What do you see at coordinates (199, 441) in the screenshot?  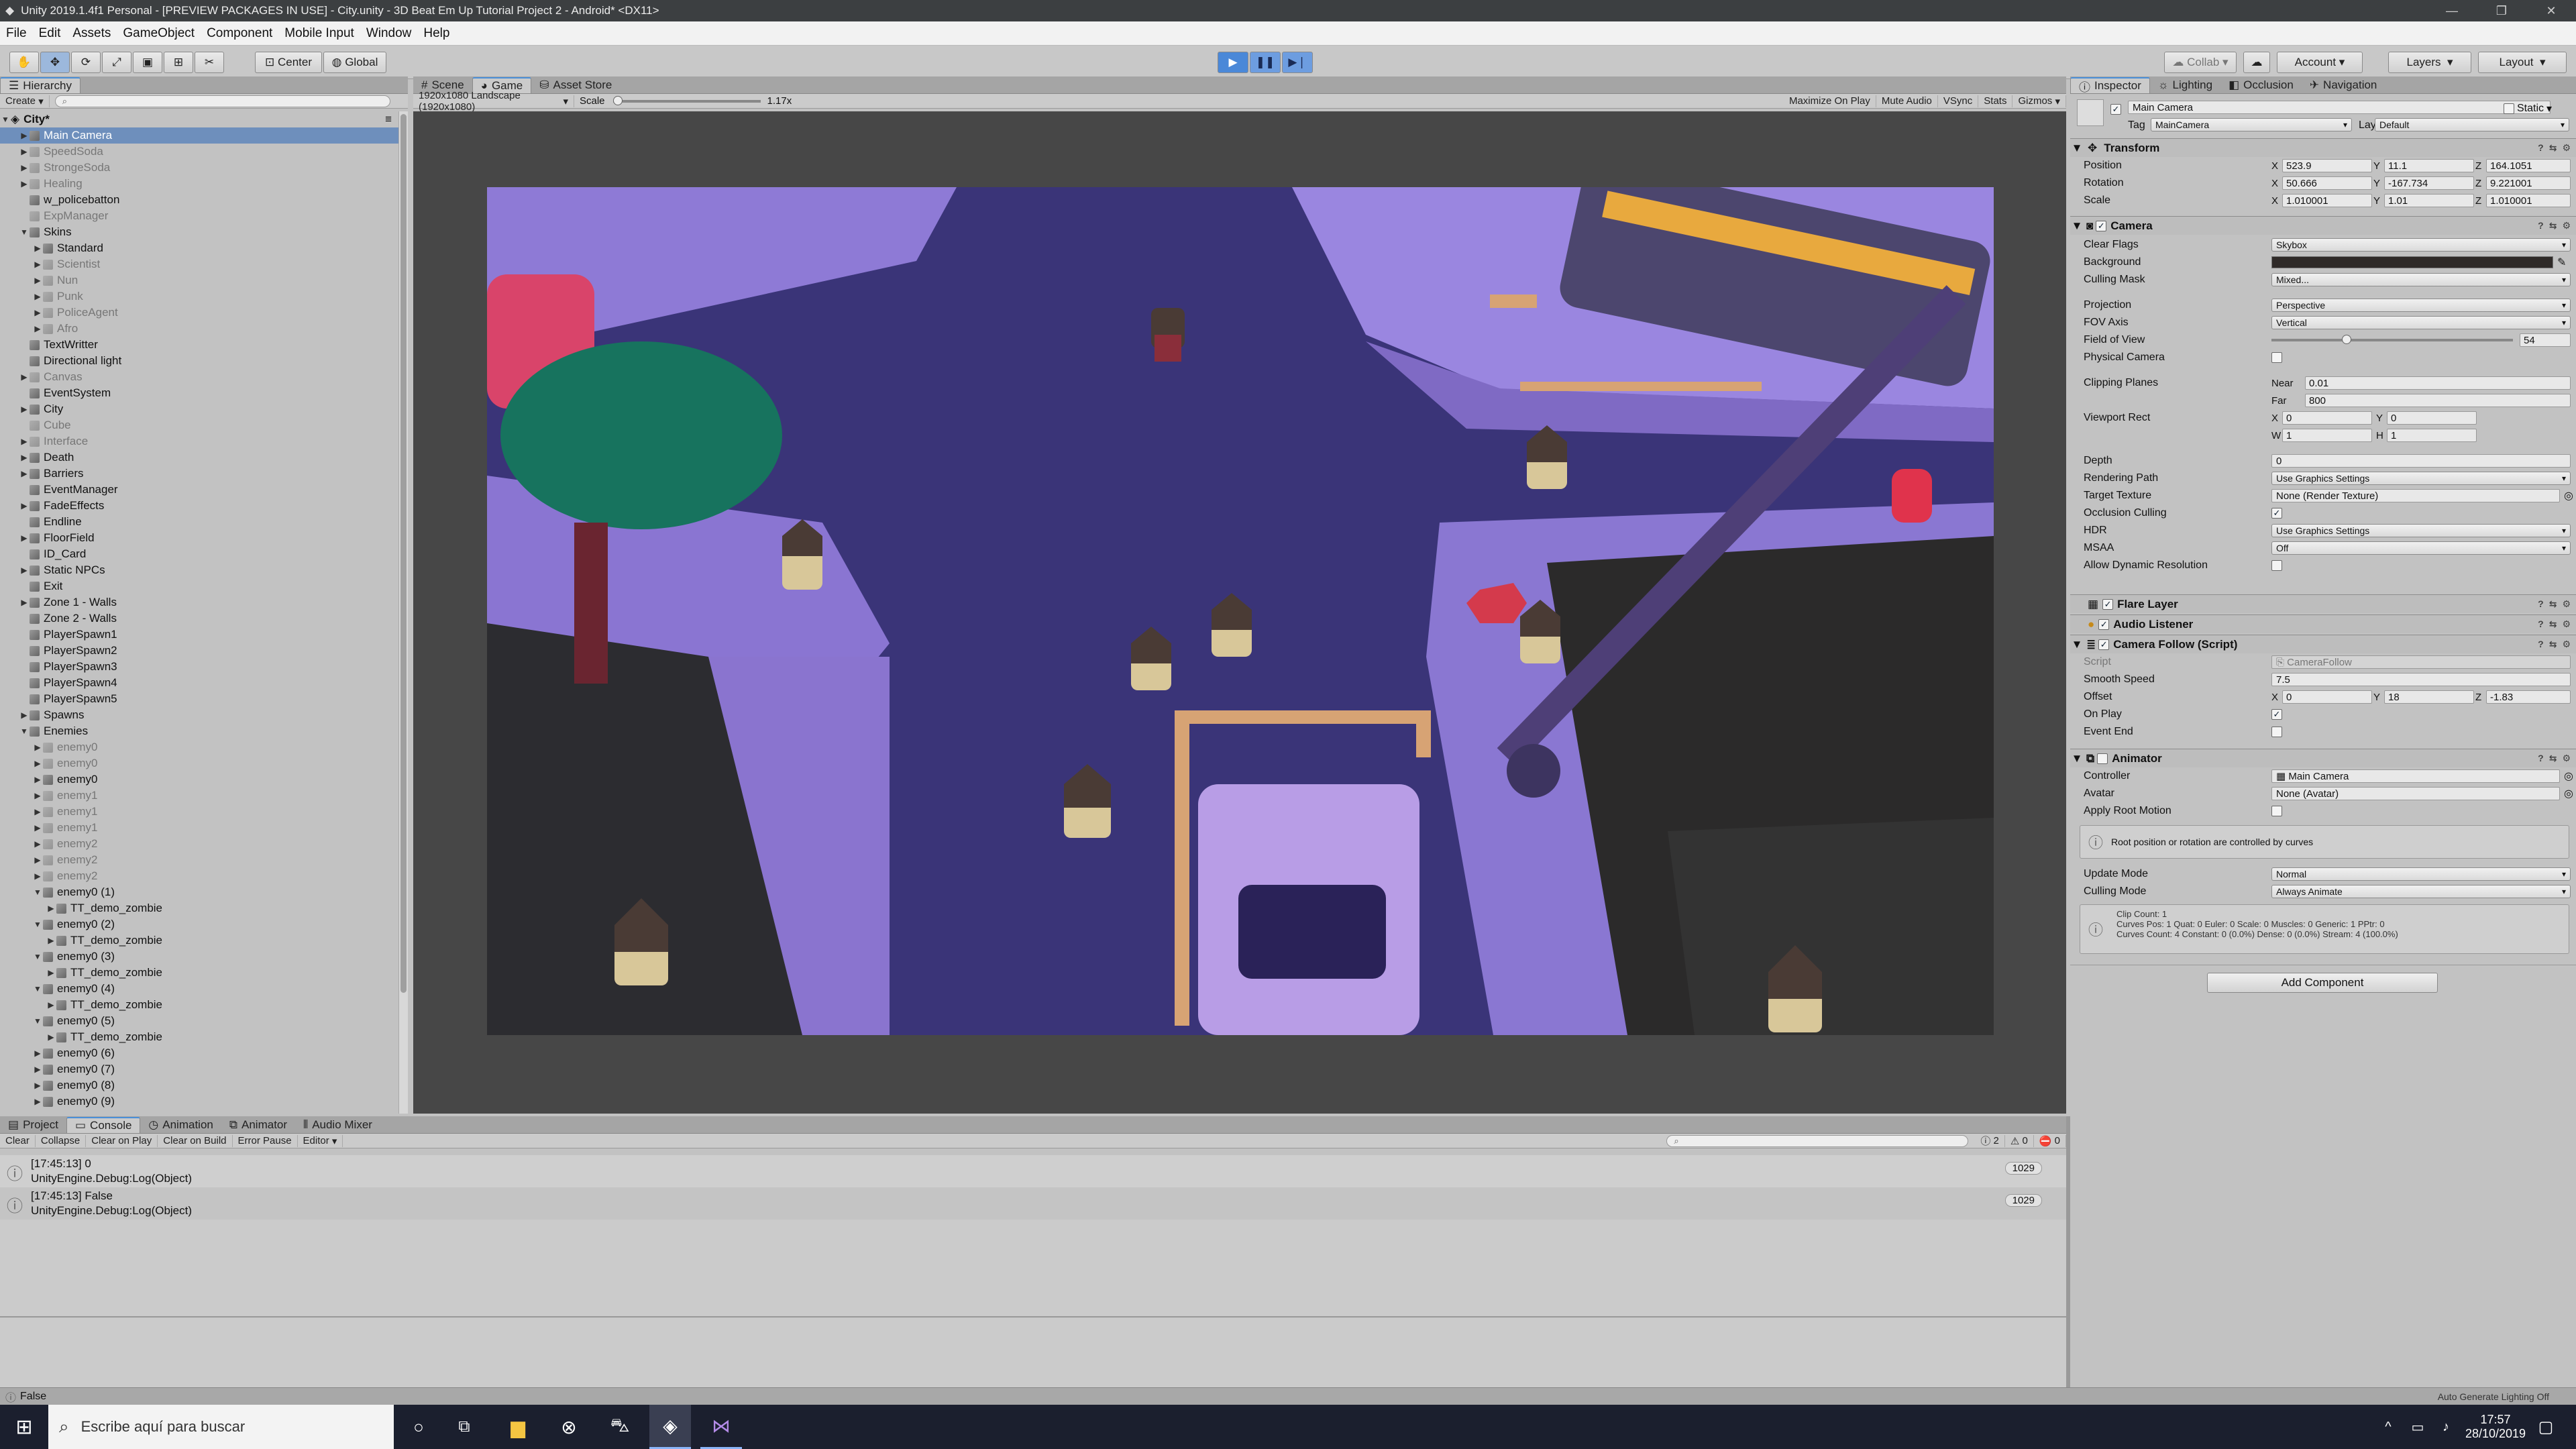 I see `hierarchy-item: ▶ Interface` at bounding box center [199, 441].